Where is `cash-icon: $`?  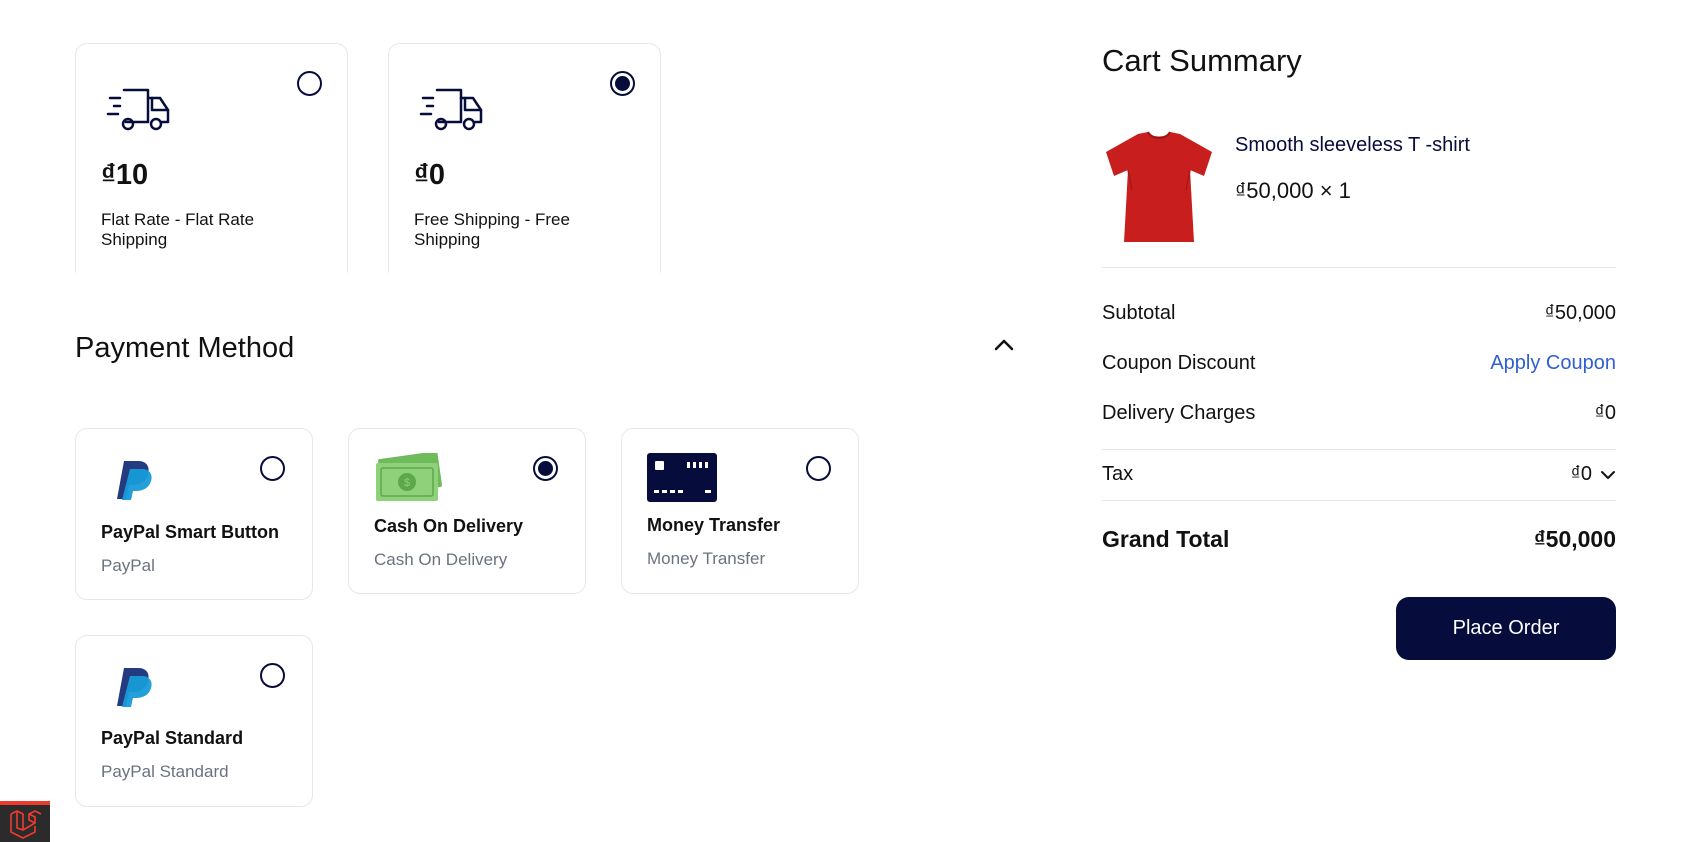 cash-icon: $ is located at coordinates (409, 477).